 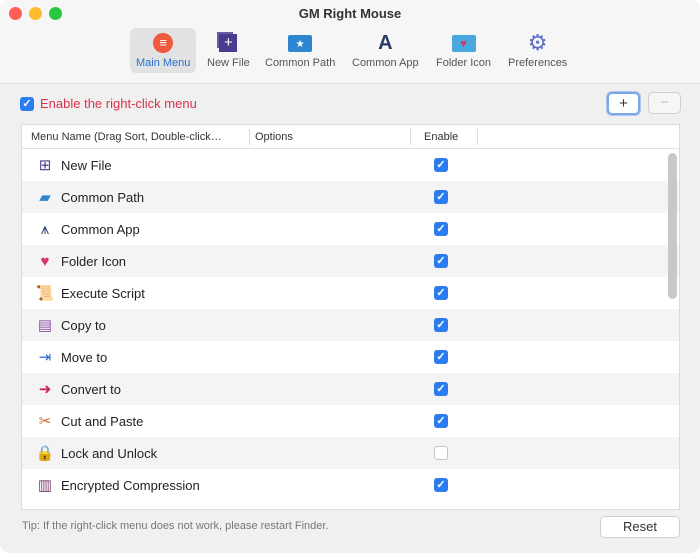 I want to click on script-icon: 📜, so click(x=45, y=293).